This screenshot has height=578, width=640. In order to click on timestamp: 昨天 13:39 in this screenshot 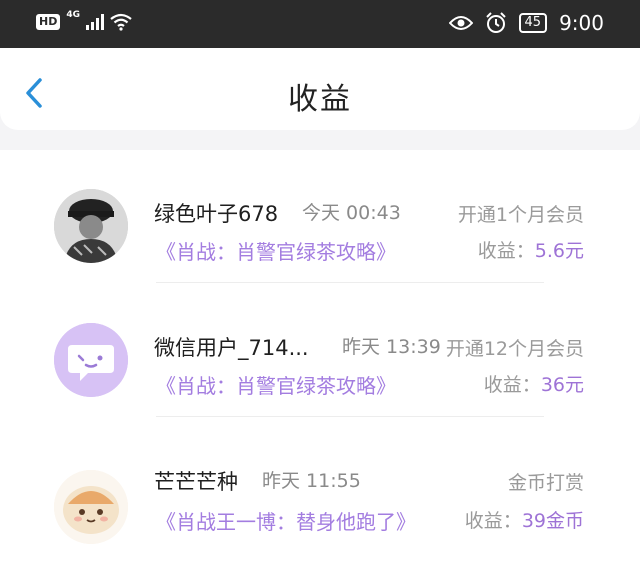, I will do `click(391, 347)`.